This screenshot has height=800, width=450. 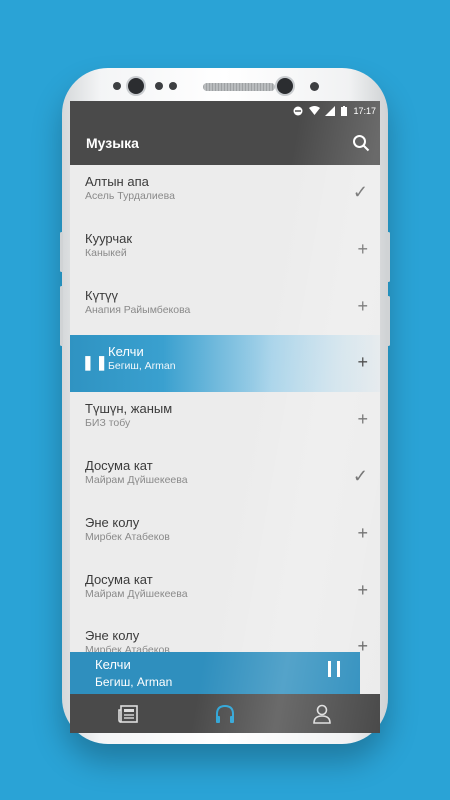 I want to click on status-time: 17:17, so click(x=364, y=111).